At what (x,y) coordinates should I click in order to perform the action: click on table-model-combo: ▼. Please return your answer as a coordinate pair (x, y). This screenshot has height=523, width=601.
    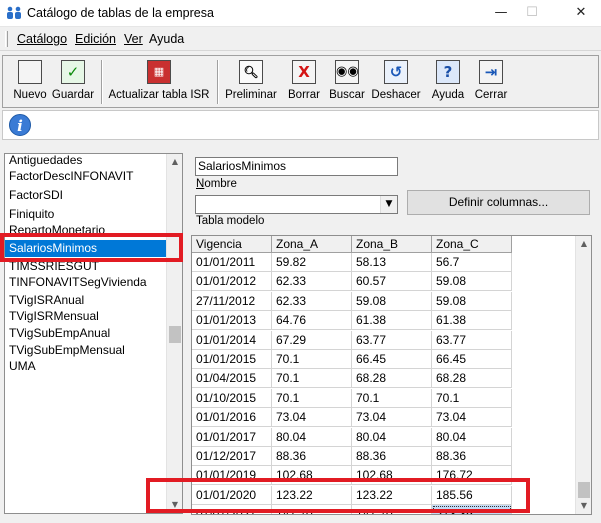
    Looking at the image, I should click on (296, 204).